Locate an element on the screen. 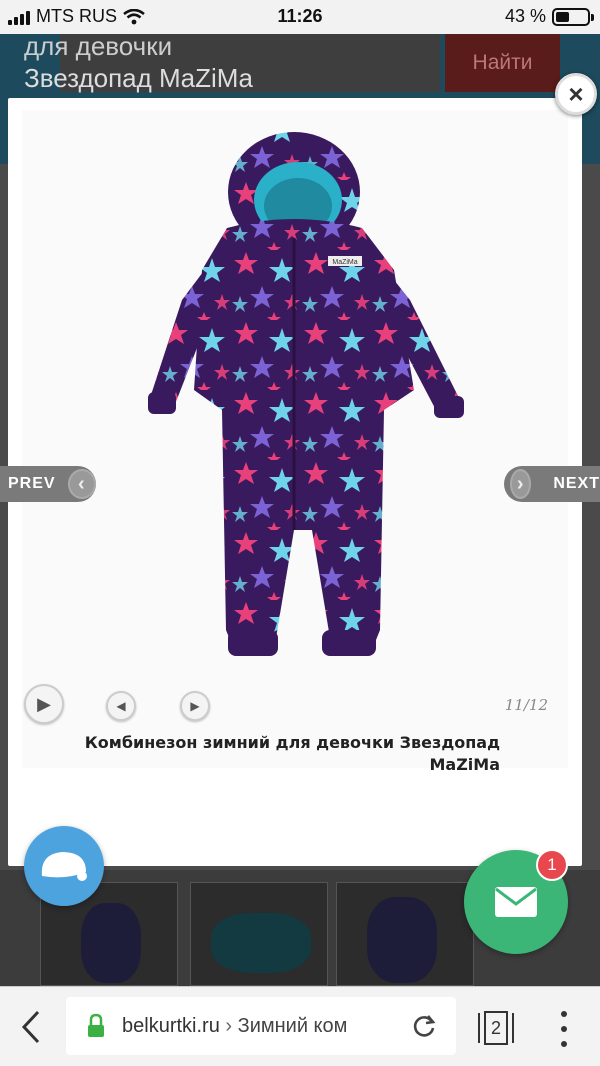 This screenshot has width=600, height=1066. reload-icon is located at coordinates (424, 1026).